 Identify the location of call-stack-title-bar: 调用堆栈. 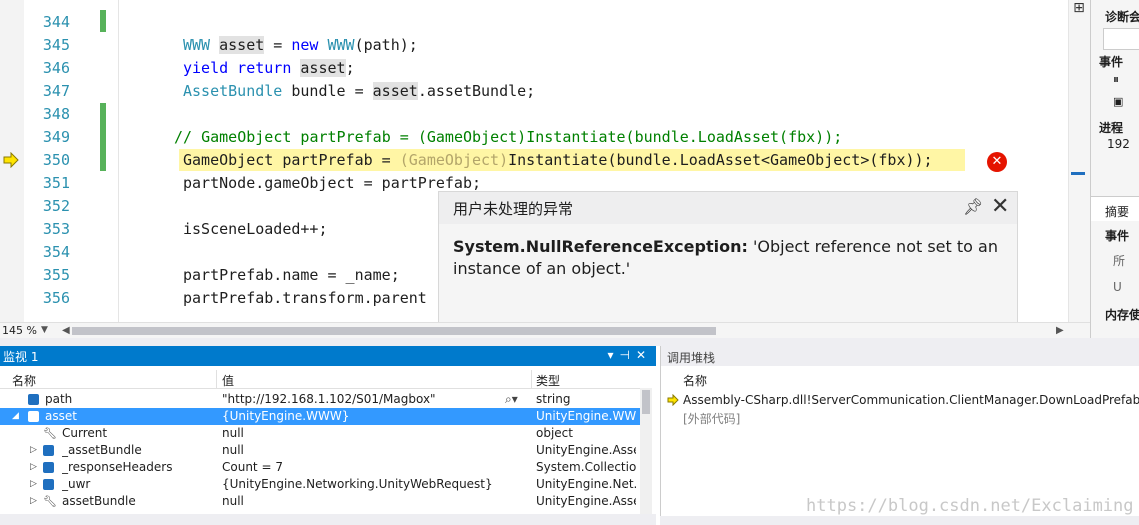
(900, 356).